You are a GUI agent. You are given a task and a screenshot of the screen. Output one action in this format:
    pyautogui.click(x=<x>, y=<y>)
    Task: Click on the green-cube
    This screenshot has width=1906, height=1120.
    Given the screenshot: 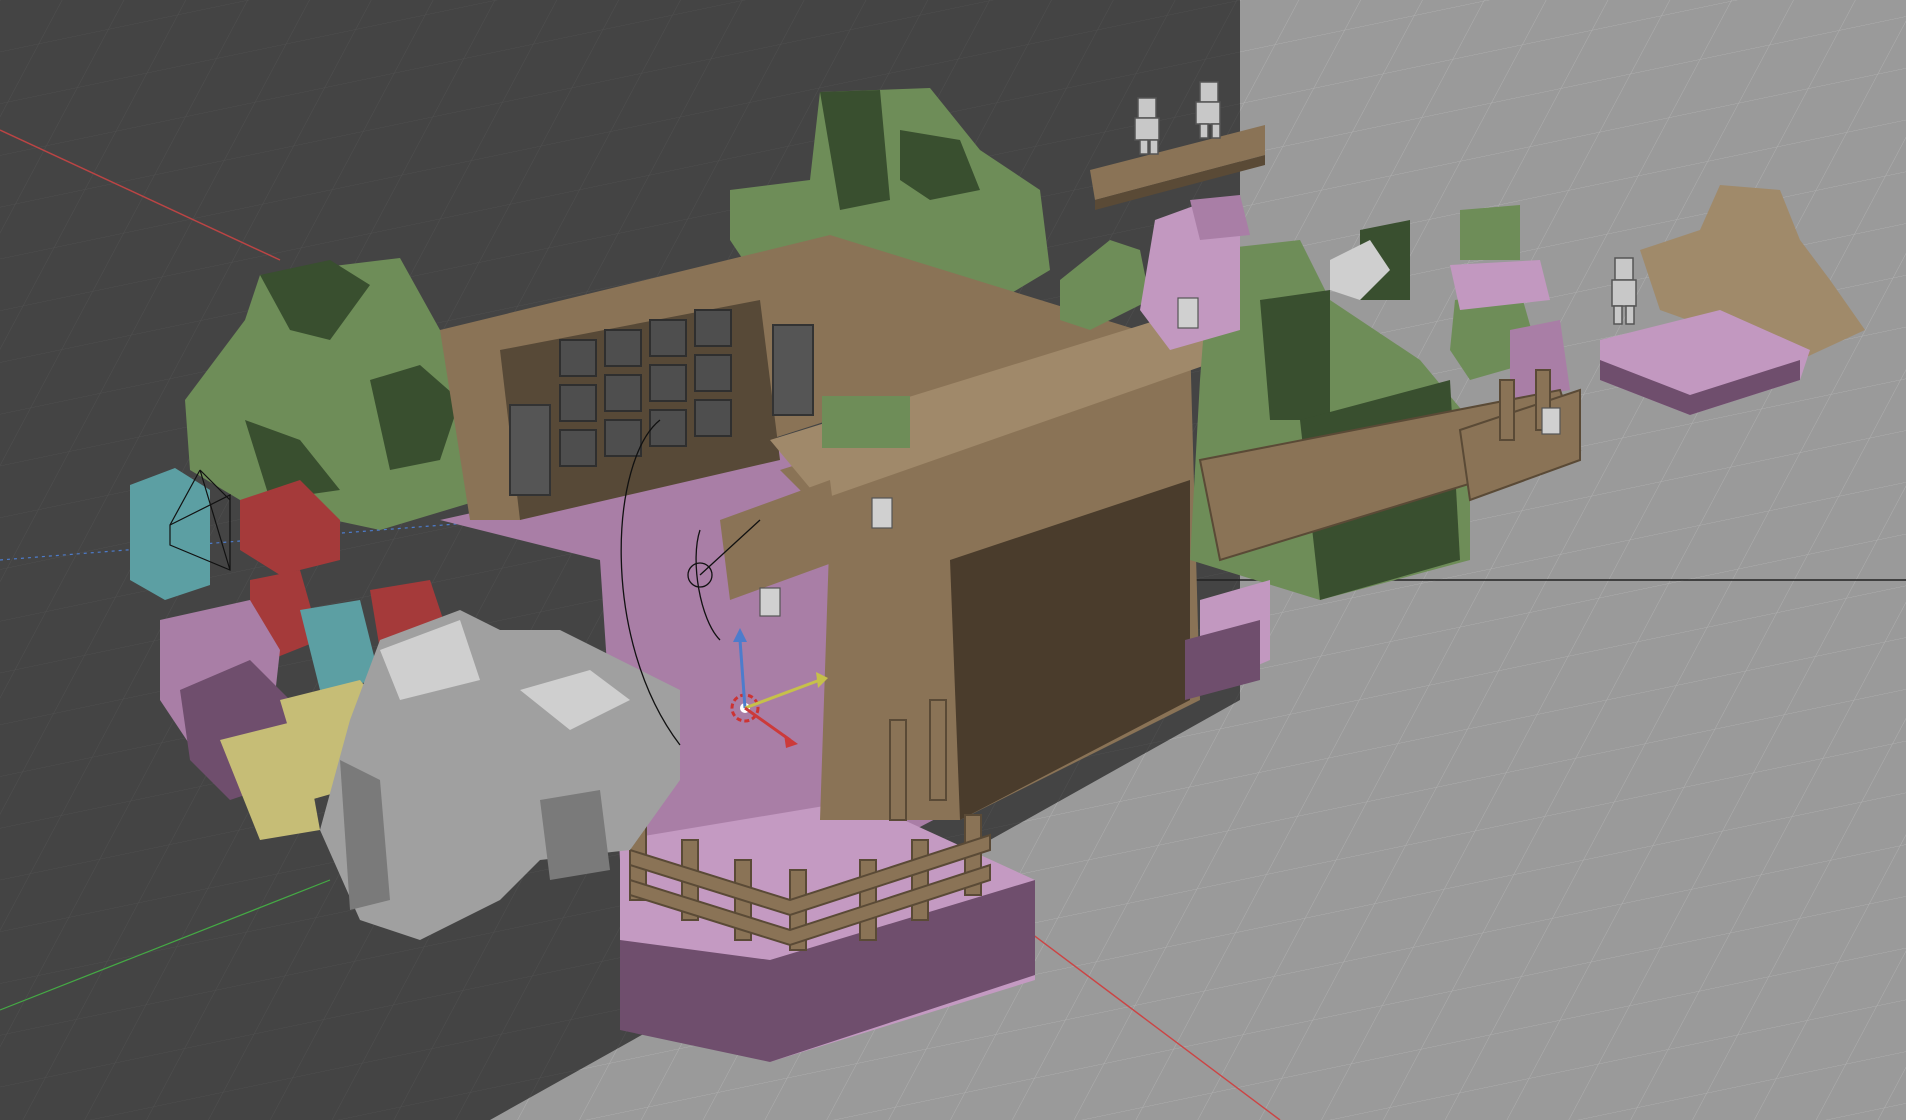 What is the action you would take?
    pyautogui.click(x=866, y=422)
    